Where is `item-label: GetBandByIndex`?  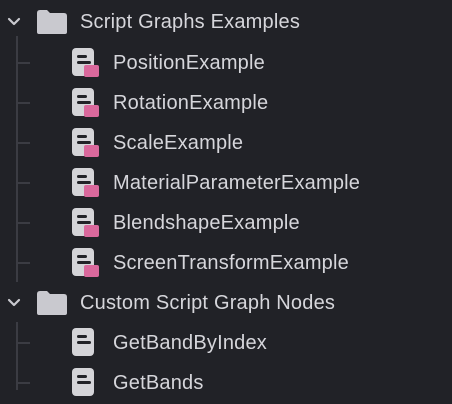 item-label: GetBandByIndex is located at coordinates (190, 342).